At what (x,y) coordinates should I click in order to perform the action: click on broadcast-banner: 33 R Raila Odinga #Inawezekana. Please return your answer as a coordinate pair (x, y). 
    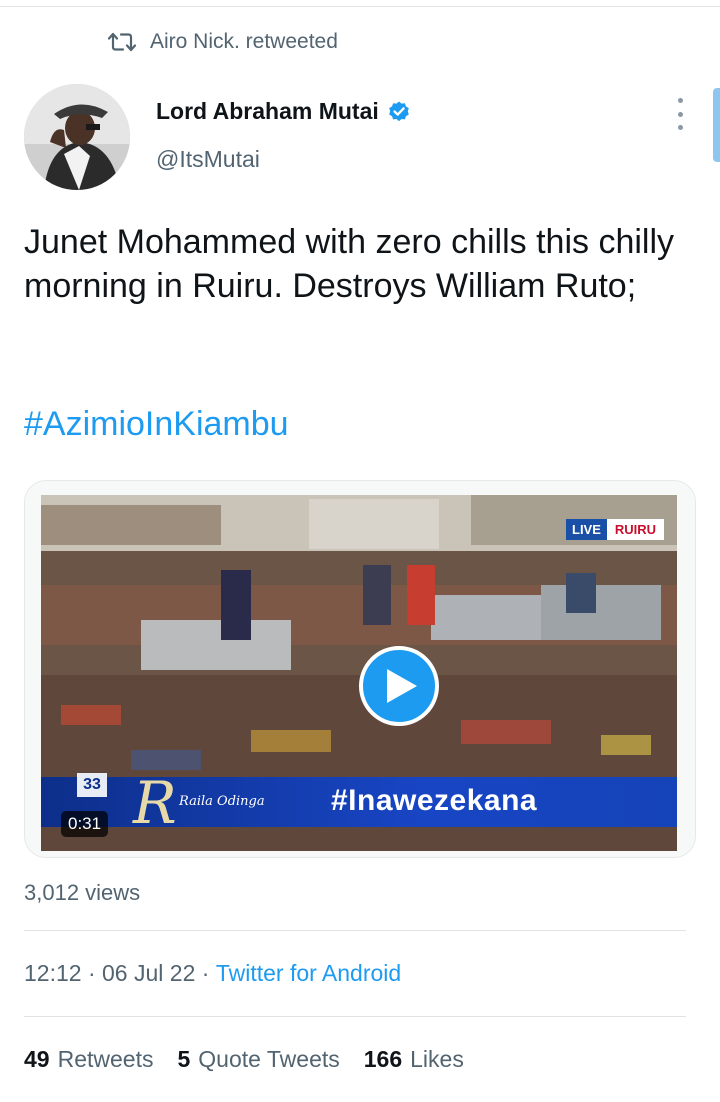
    Looking at the image, I should click on (359, 803).